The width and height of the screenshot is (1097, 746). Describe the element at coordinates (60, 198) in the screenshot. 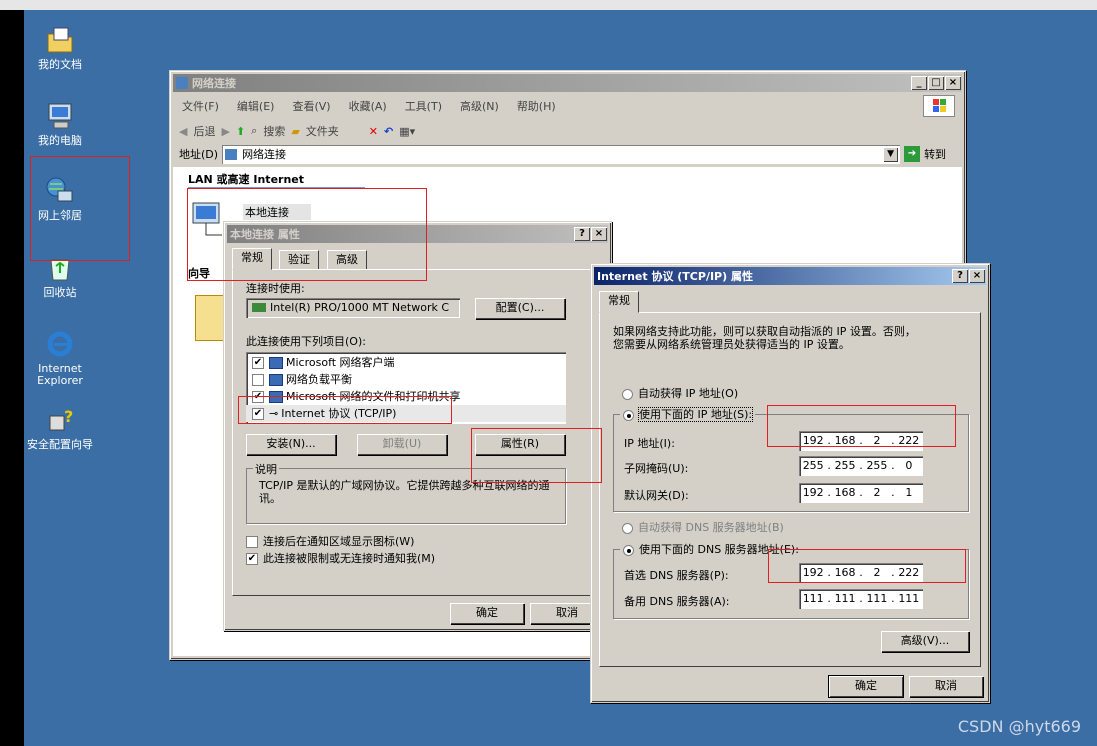

I see `desktop-icon-network: 网上邻居` at that location.